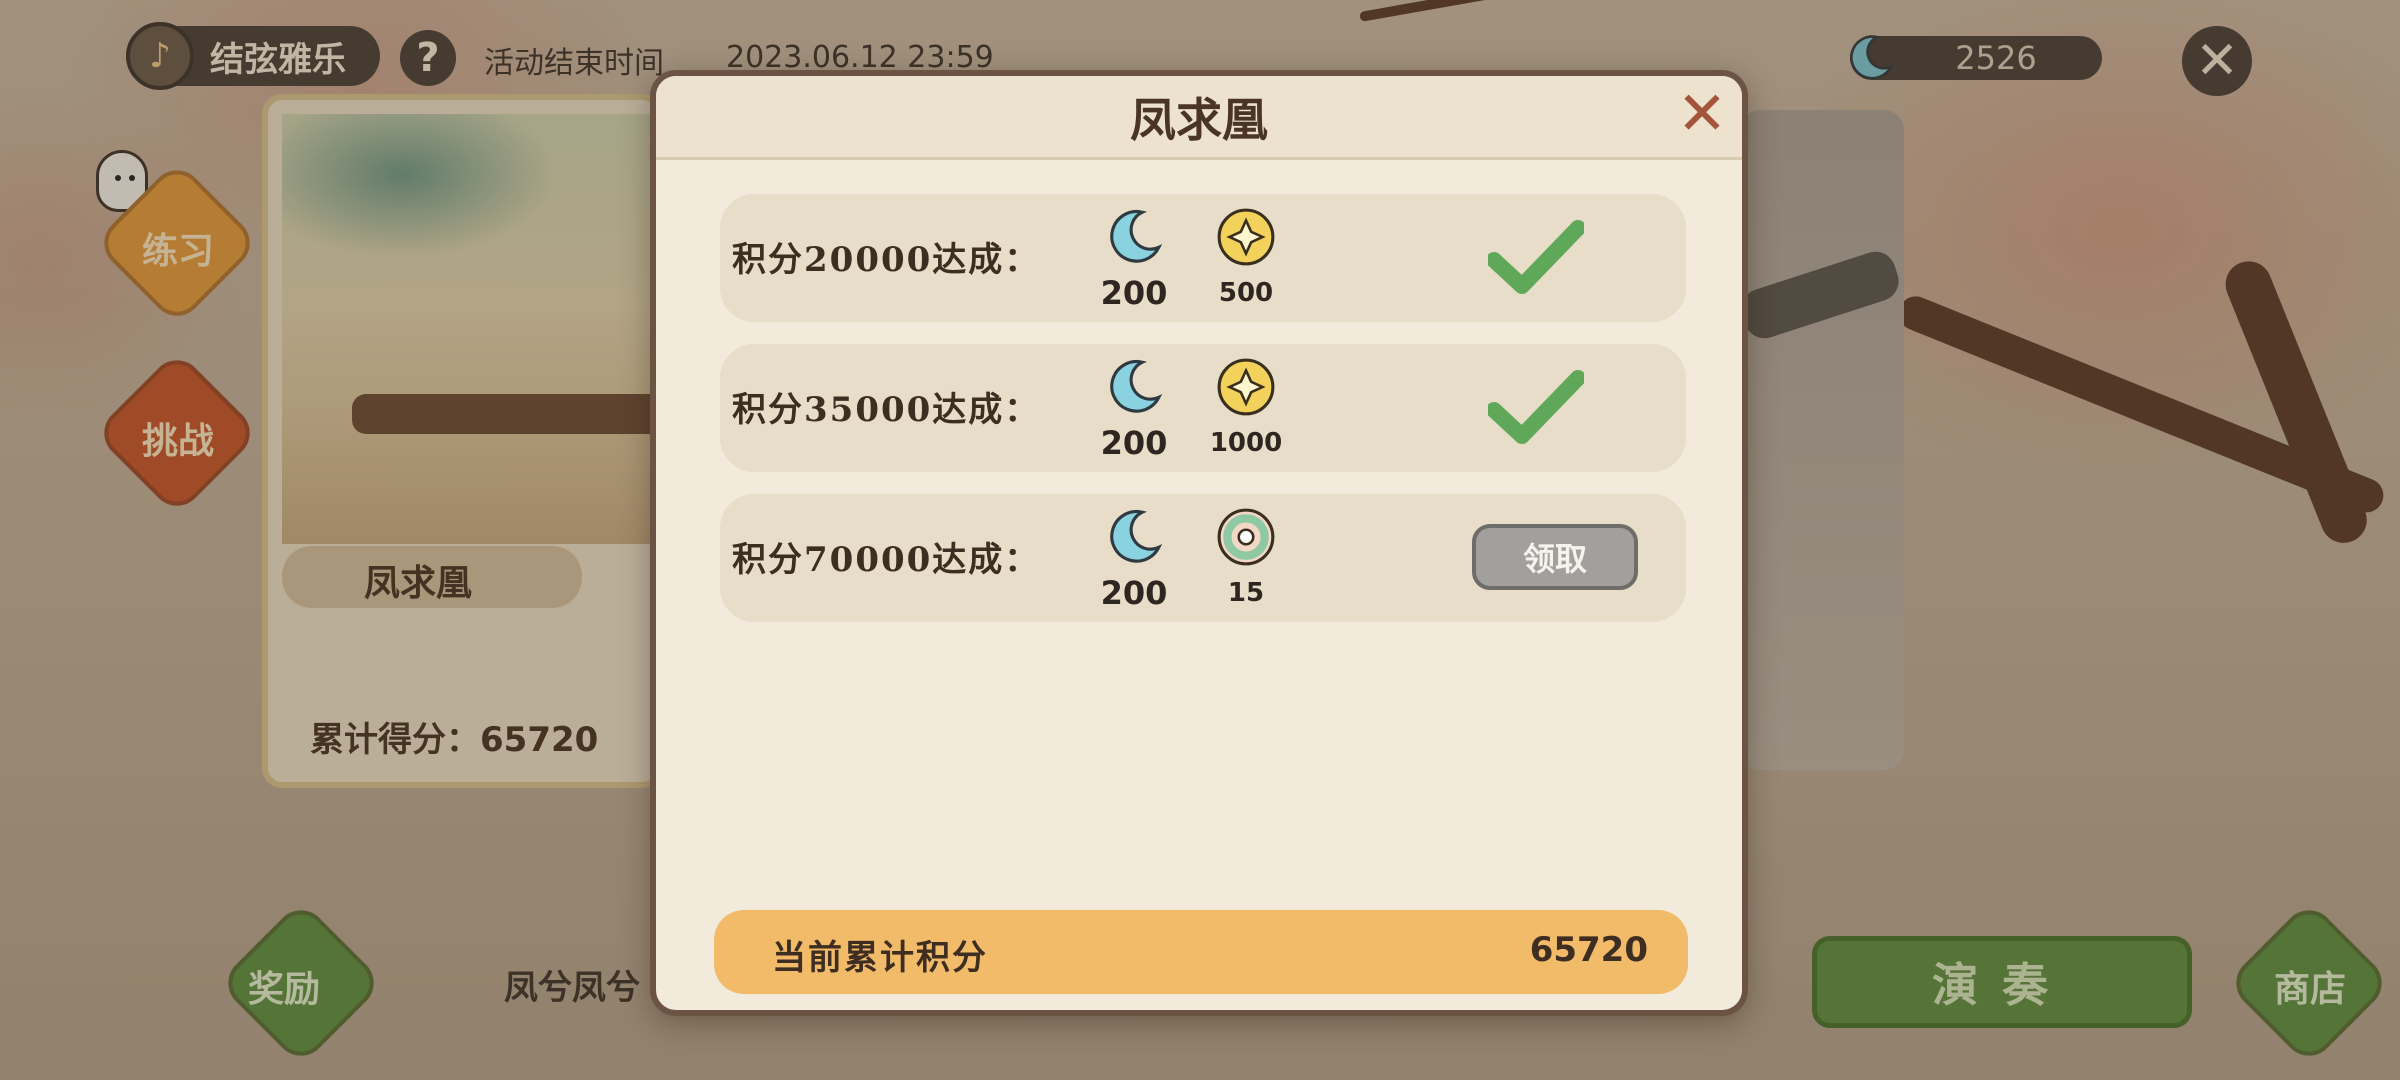 This screenshot has height=1080, width=2400. I want to click on modal-header: 凤求凰, so click(1199, 118).